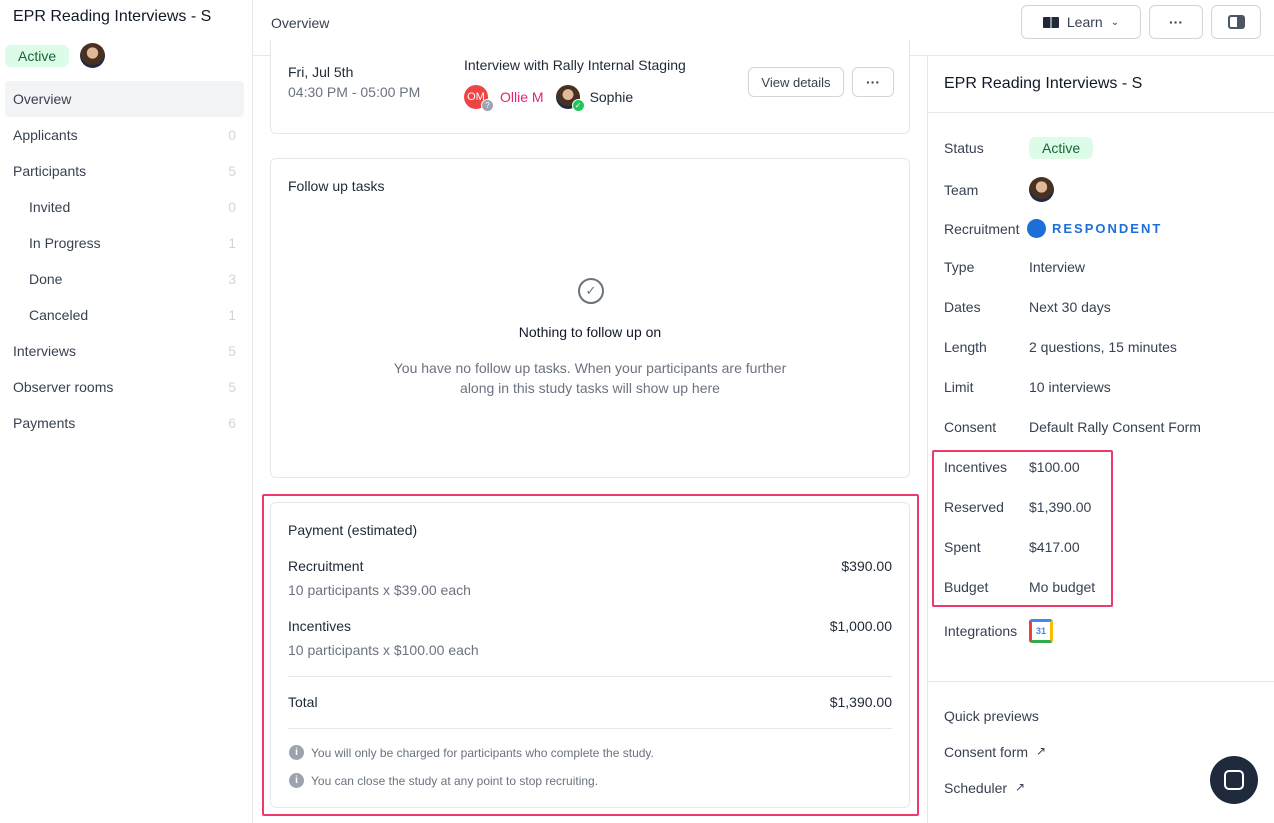 The width and height of the screenshot is (1274, 823). Describe the element at coordinates (591, 291) in the screenshot. I see `check-circle-icon: ✓` at that location.